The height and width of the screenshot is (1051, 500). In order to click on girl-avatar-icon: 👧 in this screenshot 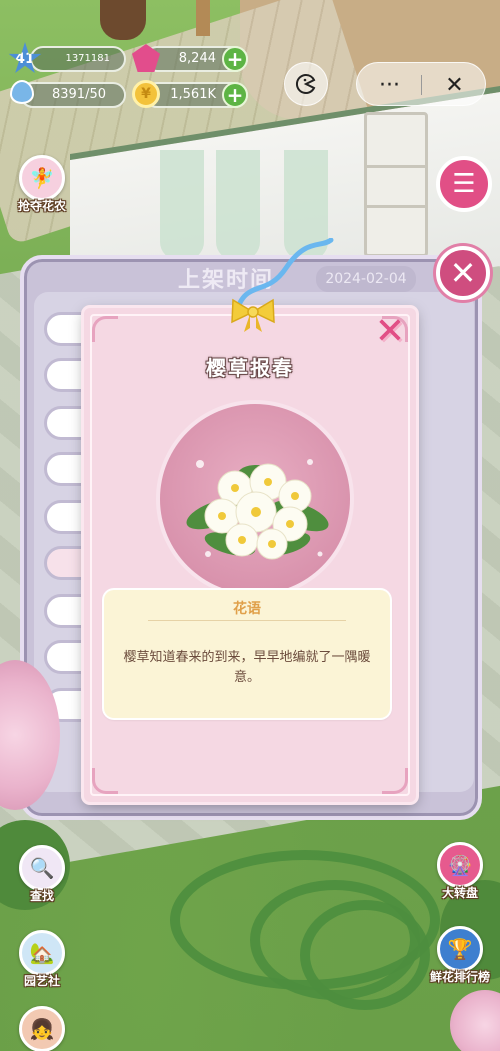, I will do `click(42, 1028)`.